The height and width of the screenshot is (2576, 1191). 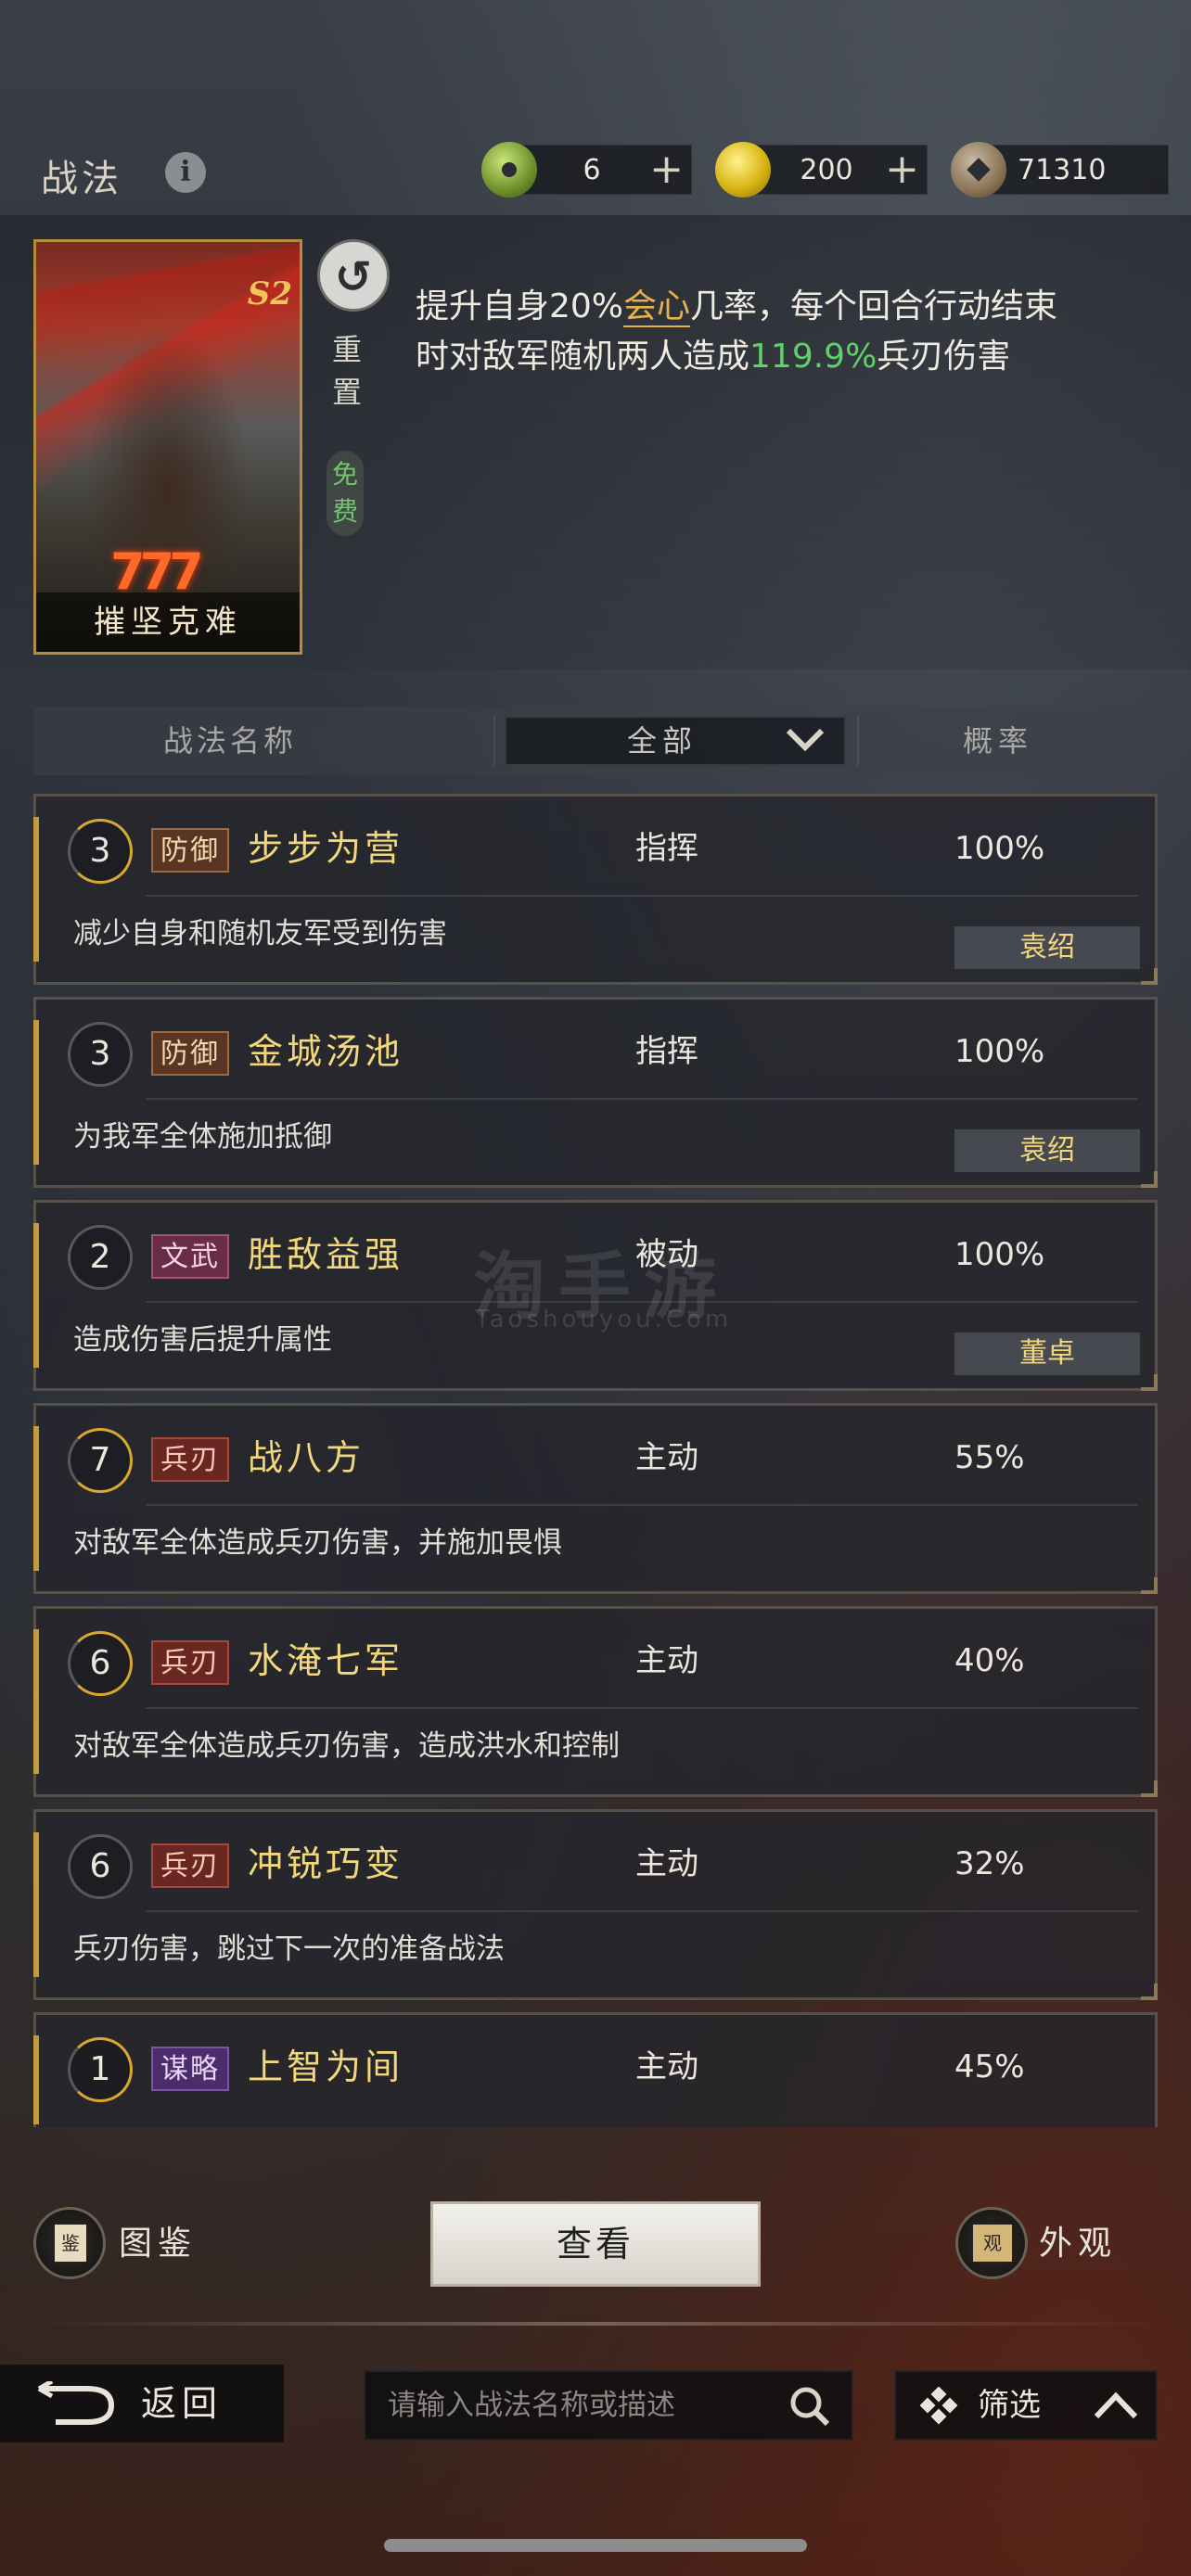 What do you see at coordinates (326, 1863) in the screenshot?
I see `skill-name: 冲锐巧变` at bounding box center [326, 1863].